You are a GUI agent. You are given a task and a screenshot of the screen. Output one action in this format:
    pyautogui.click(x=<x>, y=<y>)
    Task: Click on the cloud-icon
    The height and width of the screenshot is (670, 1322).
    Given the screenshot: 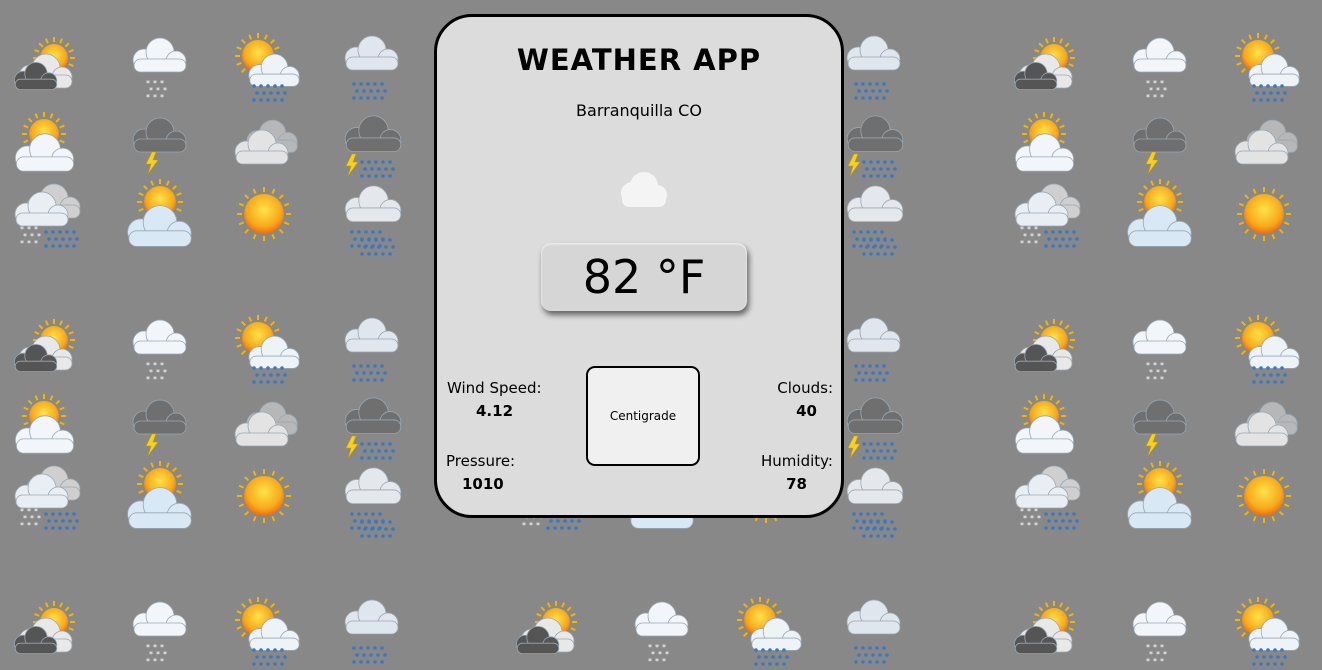 What is the action you would take?
    pyautogui.click(x=642, y=191)
    